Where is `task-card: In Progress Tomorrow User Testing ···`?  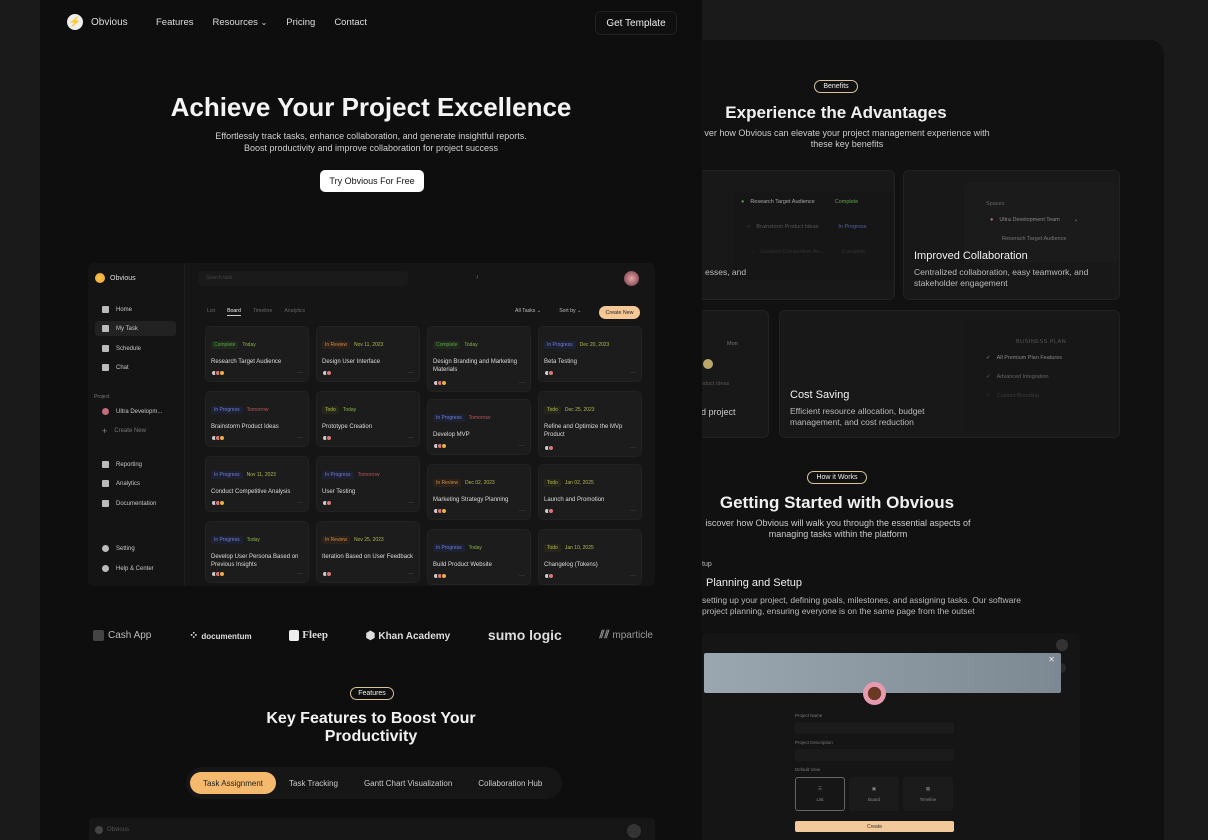
task-card: In Progress Tomorrow User Testing ··· is located at coordinates (368, 484).